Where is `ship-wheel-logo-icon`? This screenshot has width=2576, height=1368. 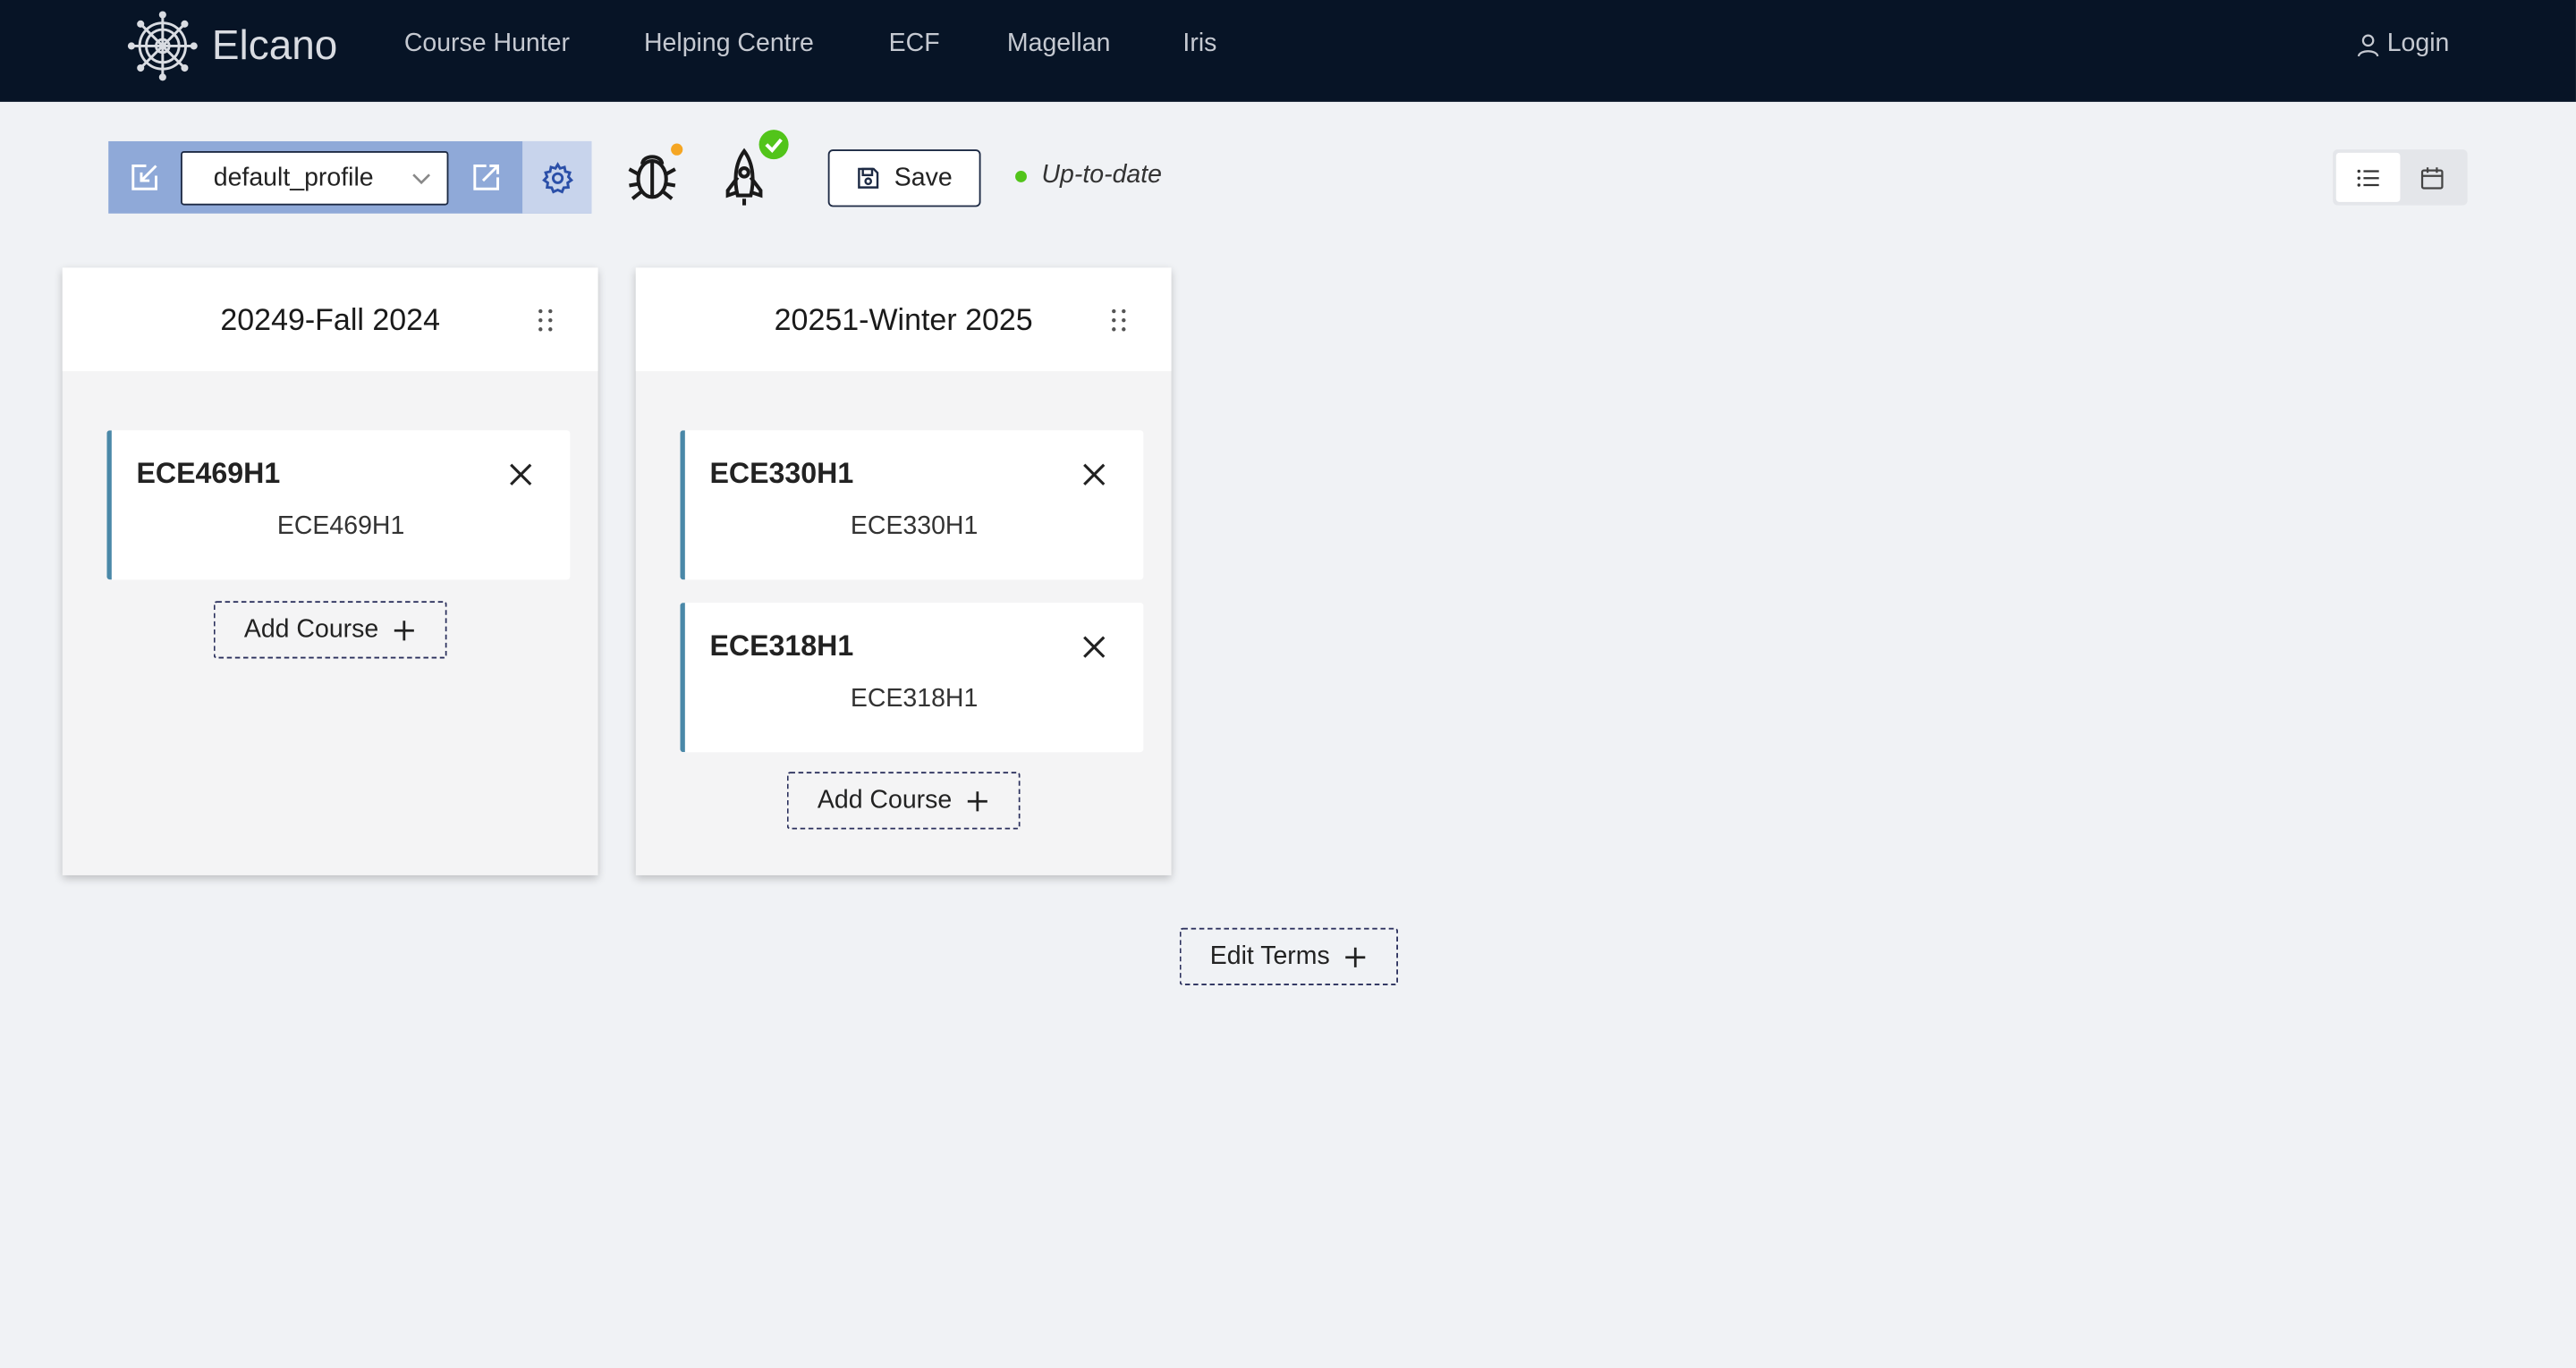 ship-wheel-logo-icon is located at coordinates (162, 46).